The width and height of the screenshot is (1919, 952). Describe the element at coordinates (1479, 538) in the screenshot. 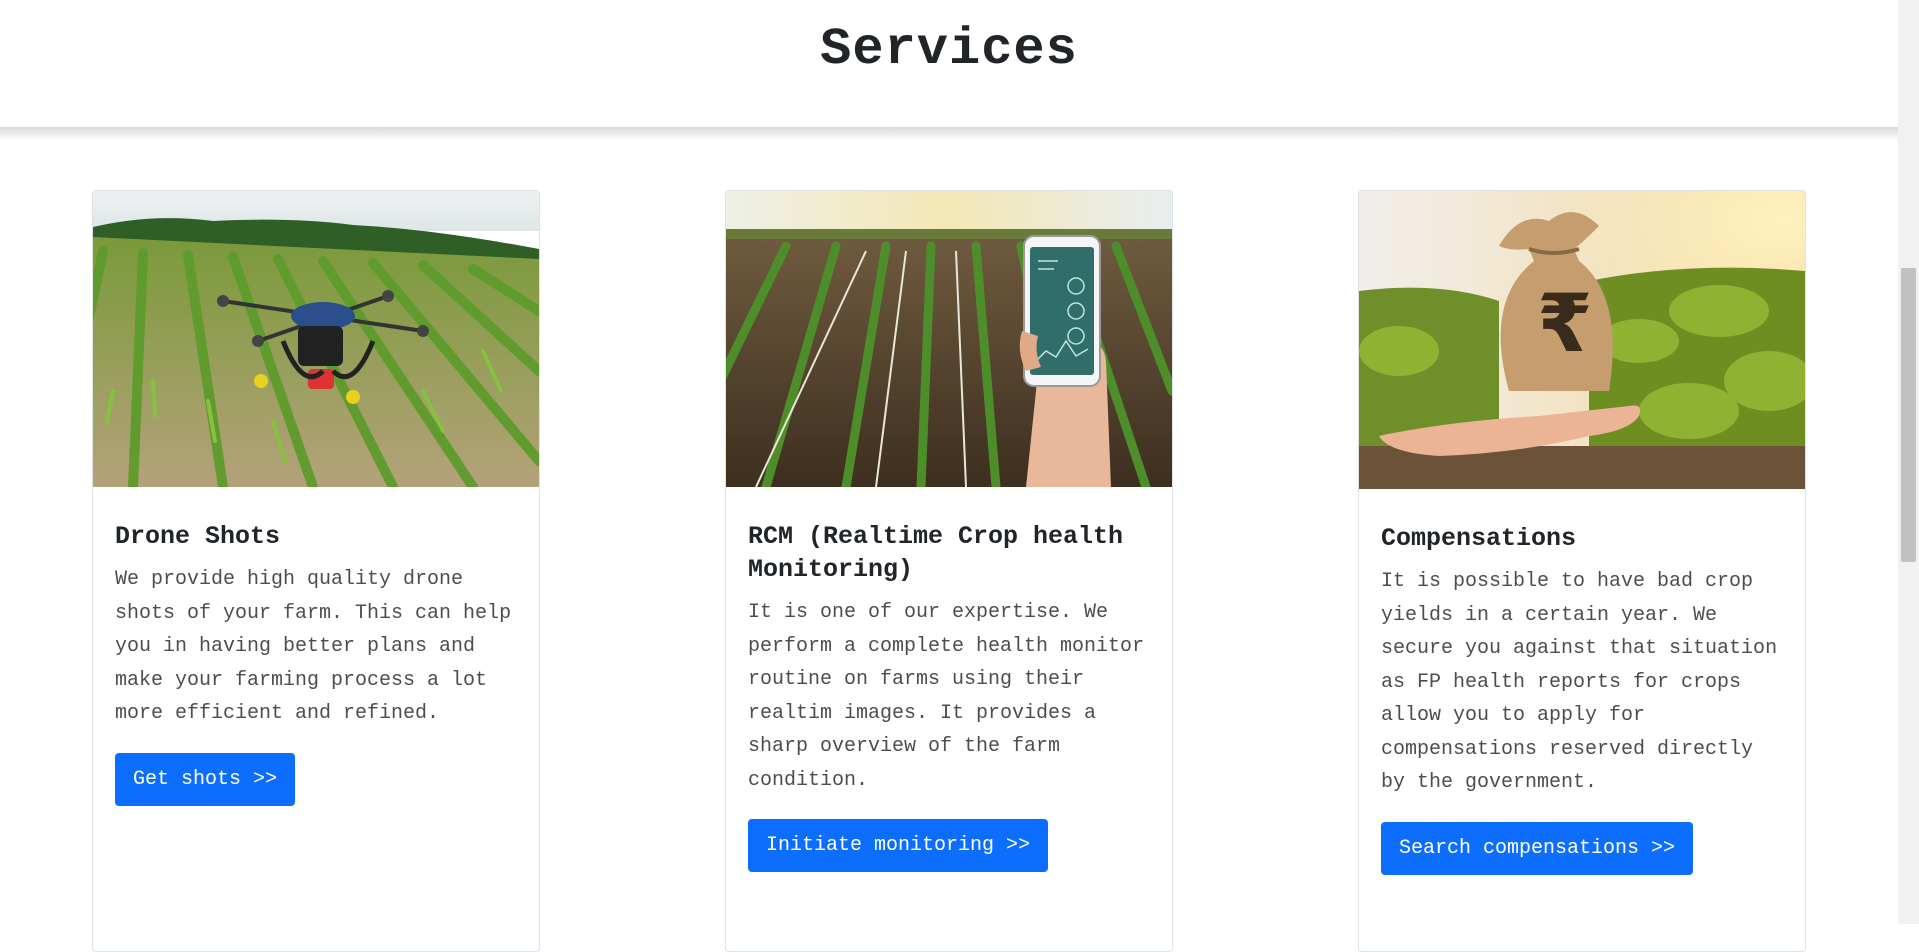

I see `card-title: Compensations` at that location.